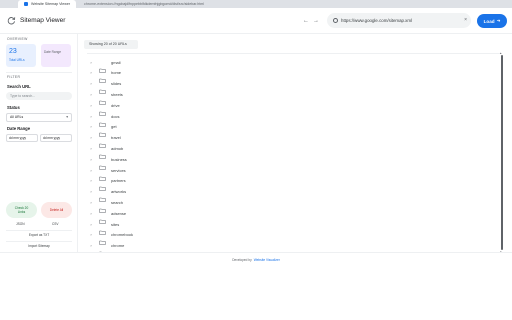 This screenshot has height=320, width=512. I want to click on browser-tab: Website Sitemap Viewer, so click(47, 4).